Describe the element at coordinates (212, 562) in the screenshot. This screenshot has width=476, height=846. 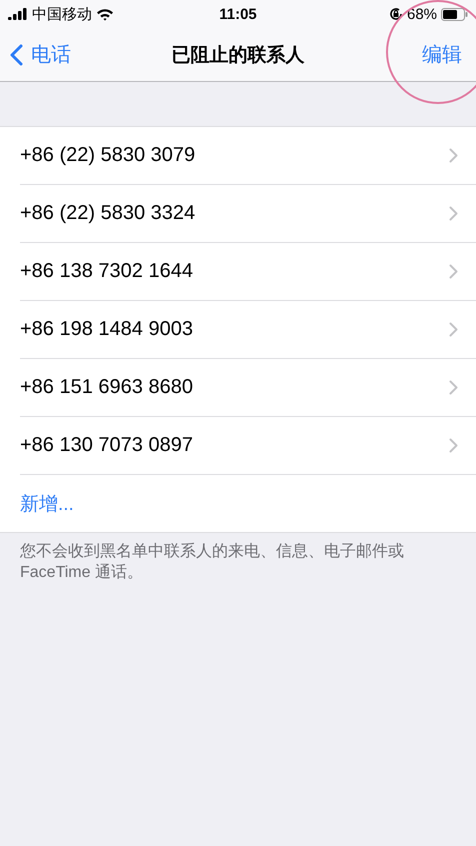
I see `footer-note: 您不会收到黑名单中联系人的来电、信息、电子邮件或FaceTime 通话。` at that location.